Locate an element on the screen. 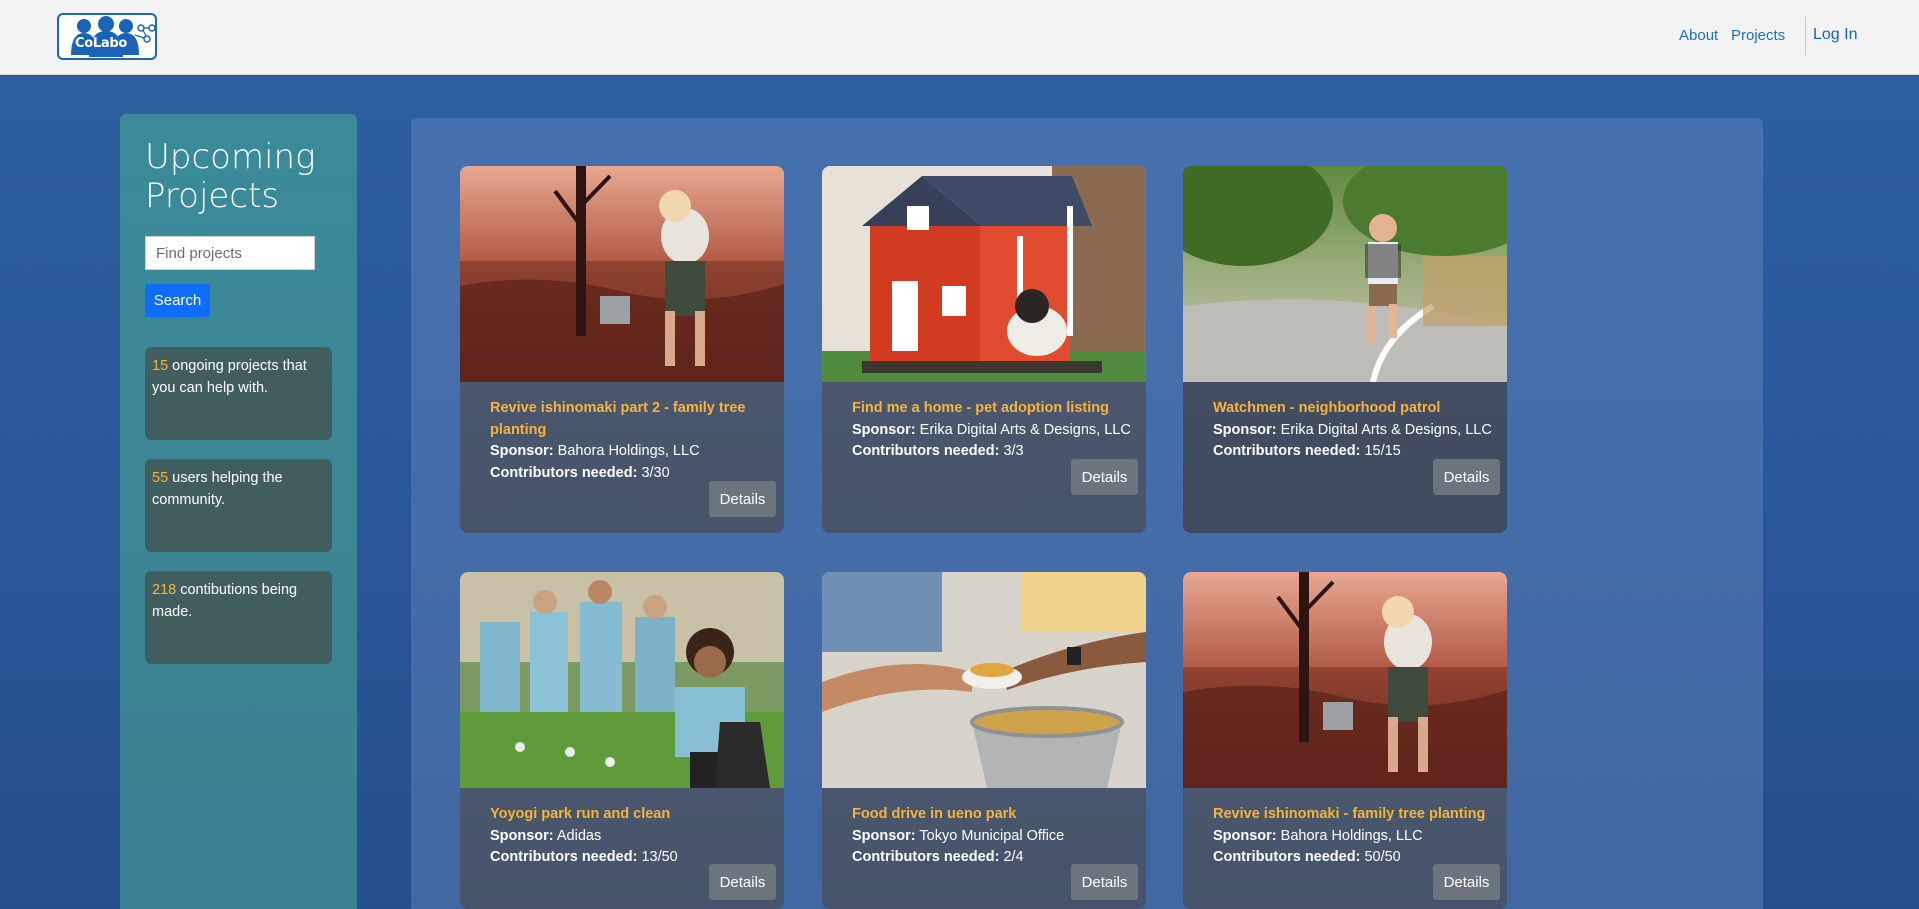 This screenshot has height=909, width=1919. stat-contributions: 218 contibutions being made. is located at coordinates (238, 617).